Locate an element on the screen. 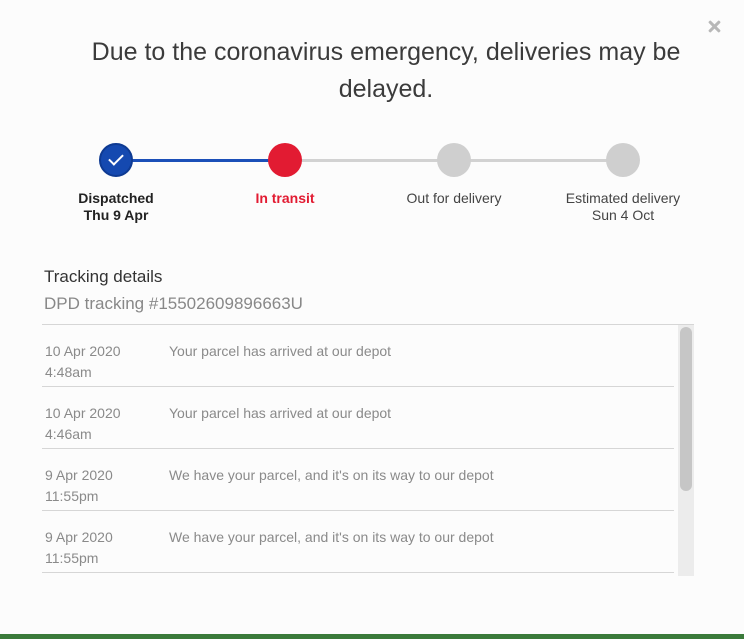 The width and height of the screenshot is (744, 639). step-out-for-delivery-marker is located at coordinates (454, 160).